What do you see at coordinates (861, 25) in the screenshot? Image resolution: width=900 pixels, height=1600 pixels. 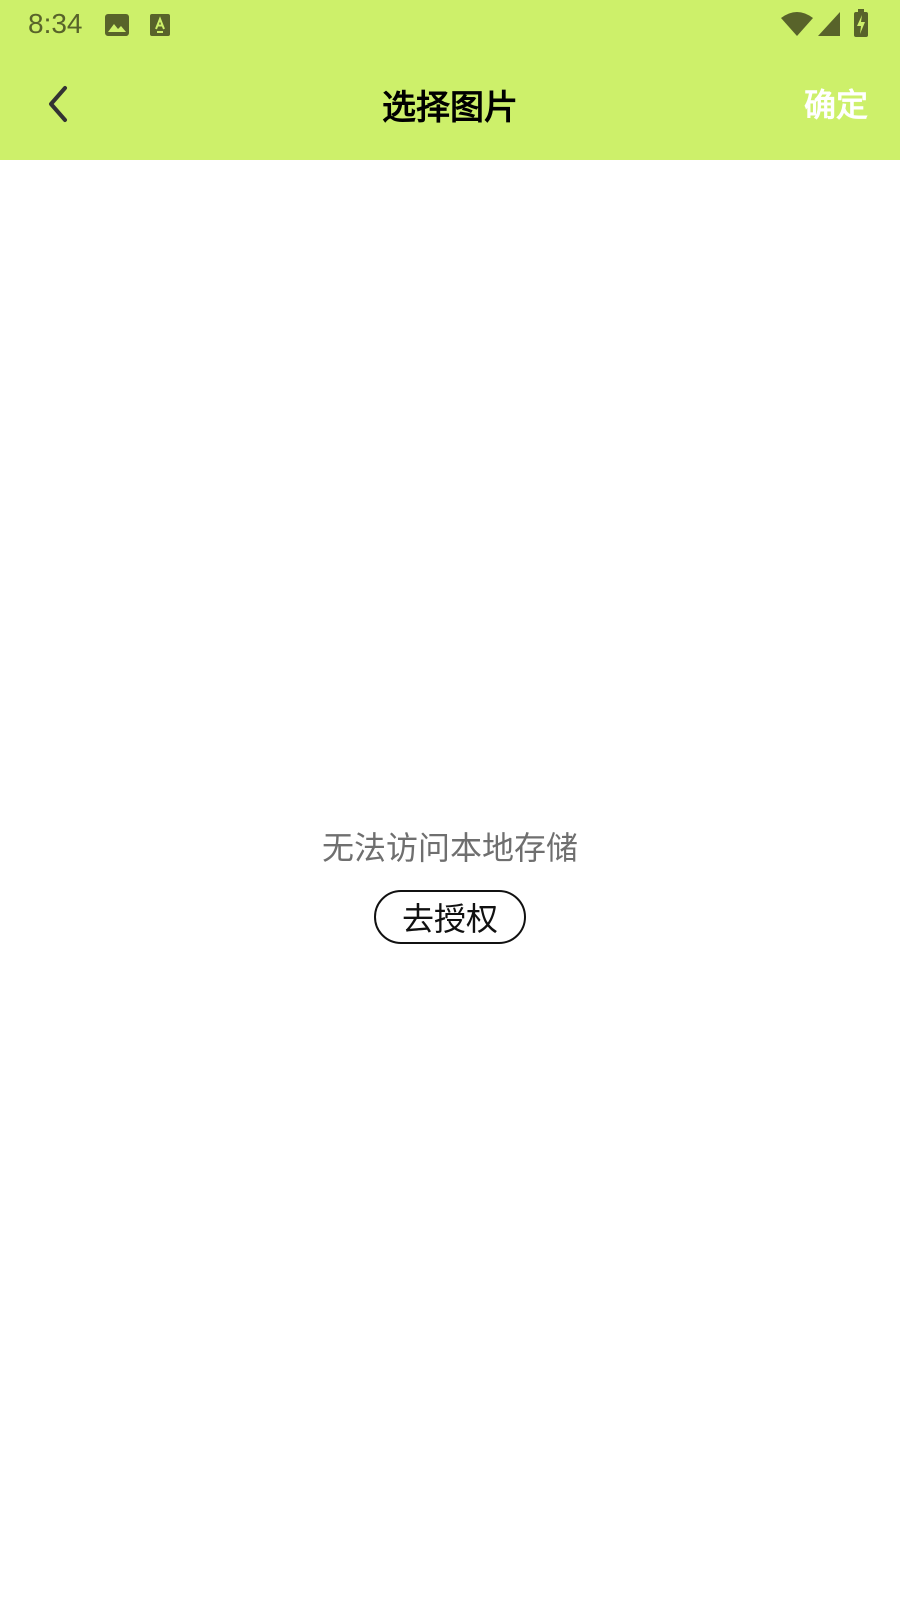 I see `battery-charging-icon` at bounding box center [861, 25].